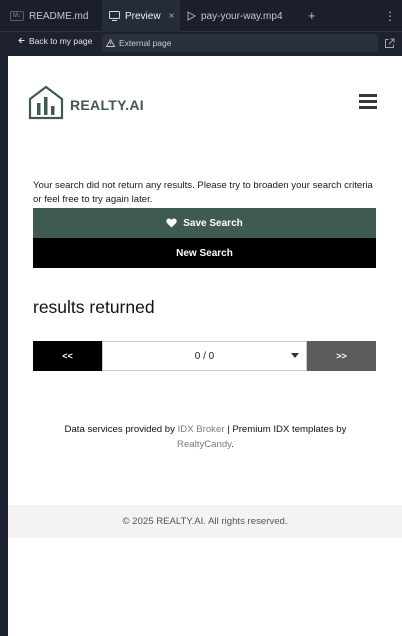 This screenshot has width=402, height=636. What do you see at coordinates (21, 41) in the screenshot?
I see `arrow-left-icon` at bounding box center [21, 41].